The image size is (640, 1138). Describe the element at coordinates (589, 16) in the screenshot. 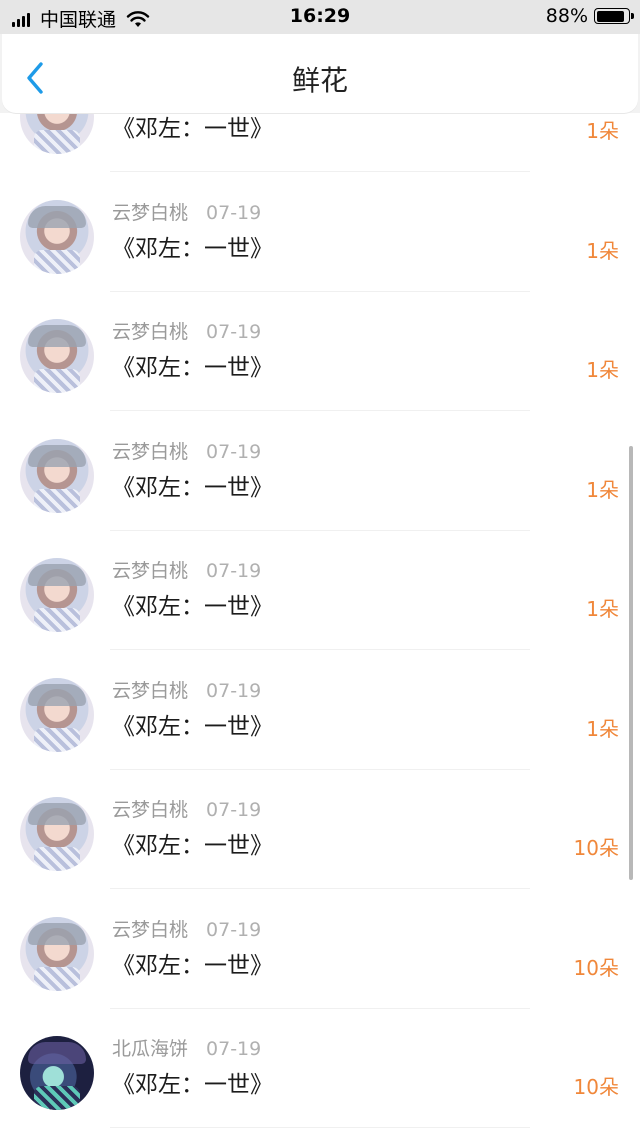

I see `status-right: 88%` at that location.